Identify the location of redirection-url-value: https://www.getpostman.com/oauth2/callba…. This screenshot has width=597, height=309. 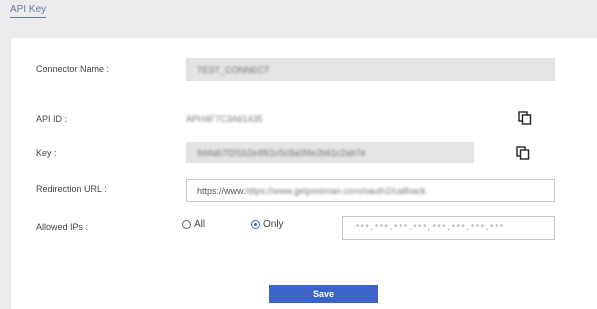
(335, 190).